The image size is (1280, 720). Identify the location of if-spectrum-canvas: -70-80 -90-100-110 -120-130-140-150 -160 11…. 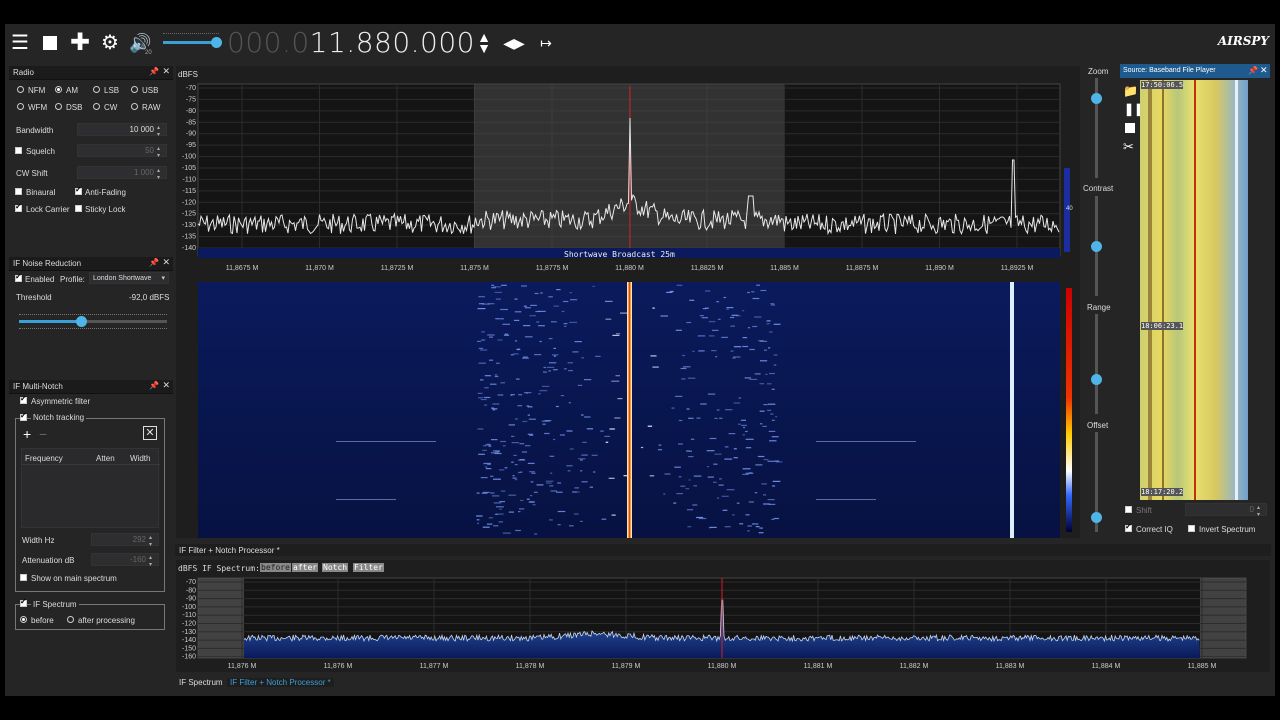
(723, 616).